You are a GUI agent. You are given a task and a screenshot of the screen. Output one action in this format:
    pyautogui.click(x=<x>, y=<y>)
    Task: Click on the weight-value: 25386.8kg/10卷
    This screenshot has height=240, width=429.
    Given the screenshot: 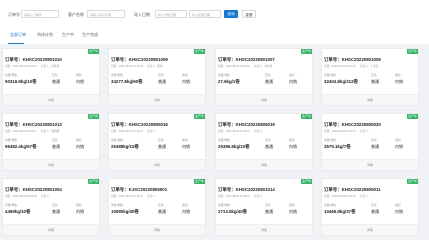 What is the action you would take?
    pyautogui.click(x=234, y=146)
    